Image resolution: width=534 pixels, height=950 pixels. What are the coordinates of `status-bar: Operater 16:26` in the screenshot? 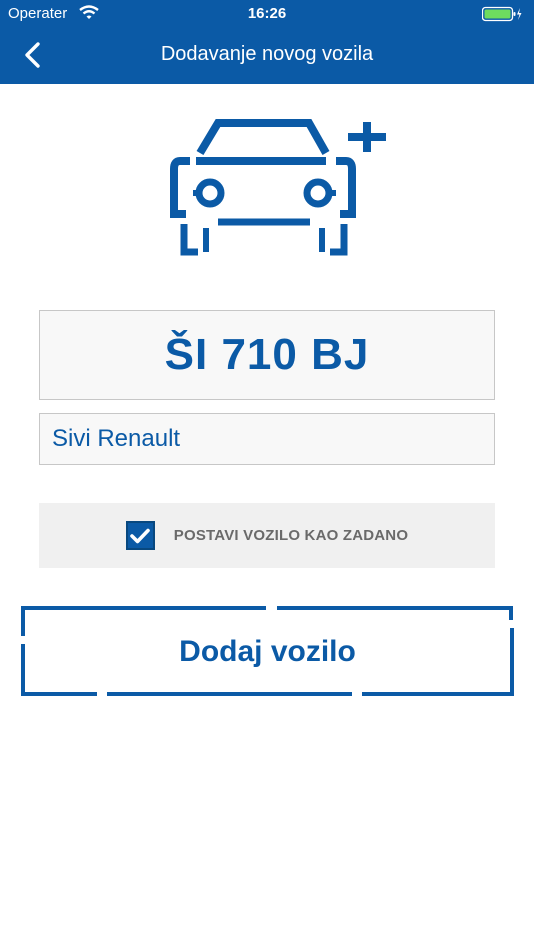 It's located at (267, 14).